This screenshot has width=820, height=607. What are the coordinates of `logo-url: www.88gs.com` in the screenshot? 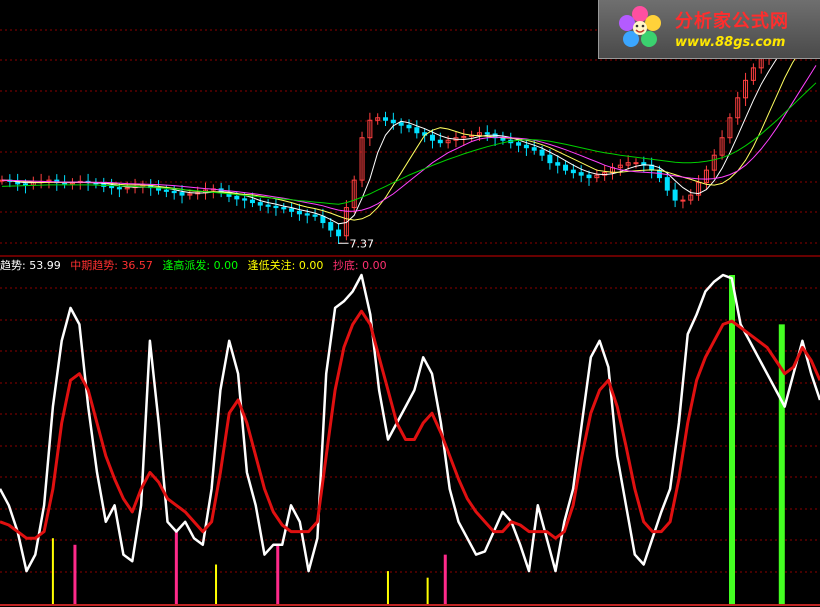 It's located at (730, 42).